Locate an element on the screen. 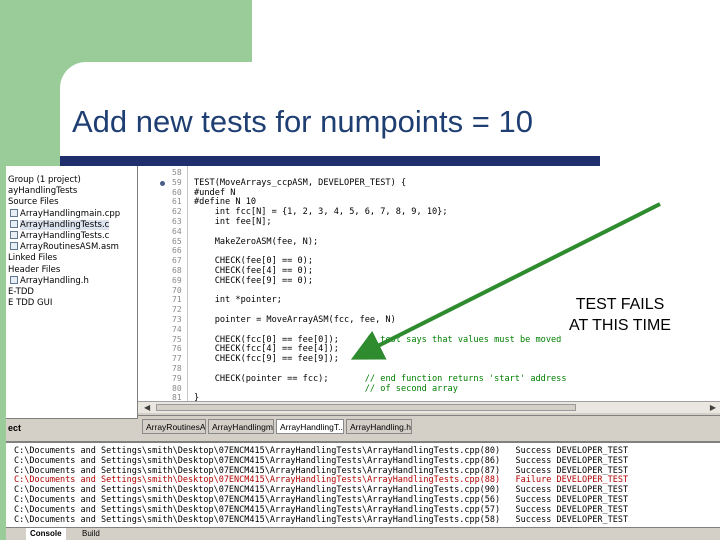 This screenshot has height=540, width=720. output-tab-build: Build is located at coordinates (91, 534).